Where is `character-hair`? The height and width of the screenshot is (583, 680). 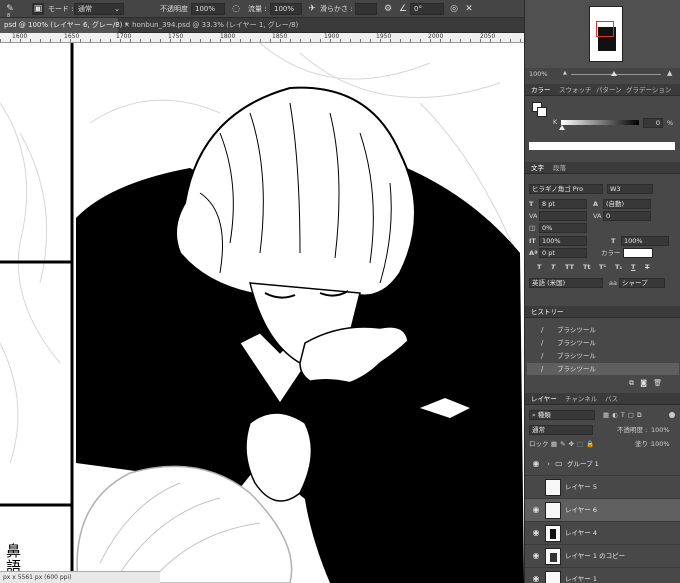 character-hair is located at coordinates (295, 192).